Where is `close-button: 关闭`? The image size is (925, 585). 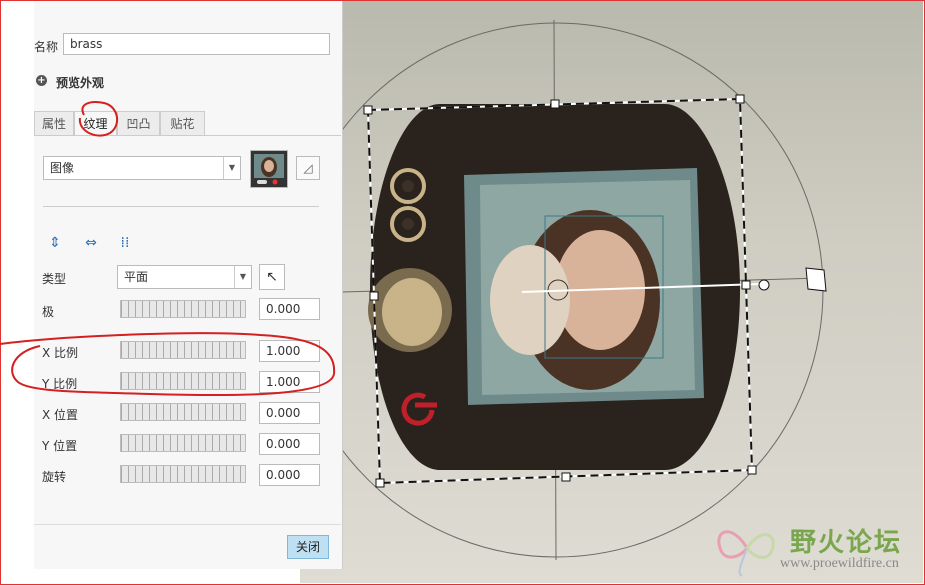 close-button: 关闭 is located at coordinates (308, 547).